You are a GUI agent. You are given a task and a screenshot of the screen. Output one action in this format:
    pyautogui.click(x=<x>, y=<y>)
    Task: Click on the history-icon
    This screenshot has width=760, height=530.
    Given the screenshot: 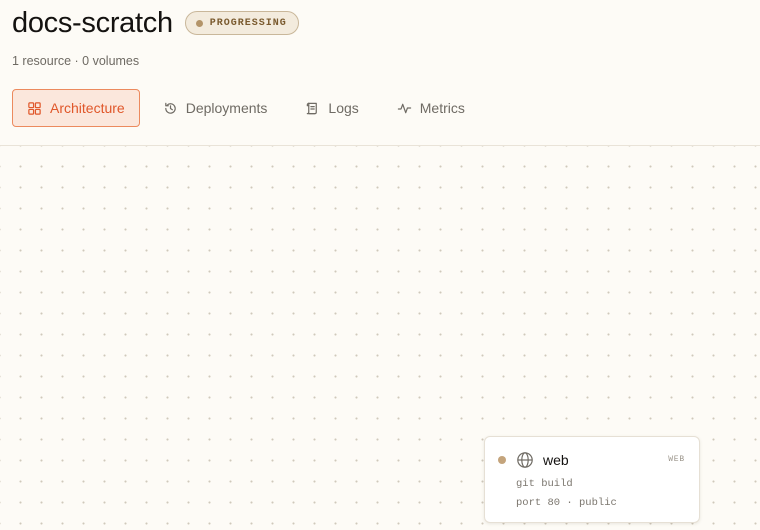 What is the action you would take?
    pyautogui.click(x=170, y=108)
    